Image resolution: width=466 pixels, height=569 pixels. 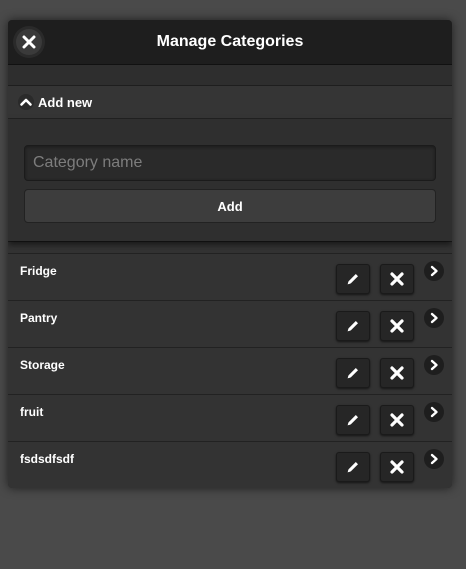 I want to click on add-button: Add, so click(x=230, y=206).